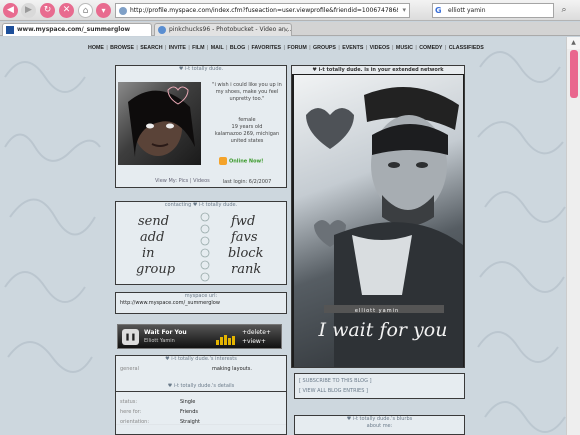 The width and height of the screenshot is (580, 435). I want to click on add-friend-link: add, so click(152, 237).